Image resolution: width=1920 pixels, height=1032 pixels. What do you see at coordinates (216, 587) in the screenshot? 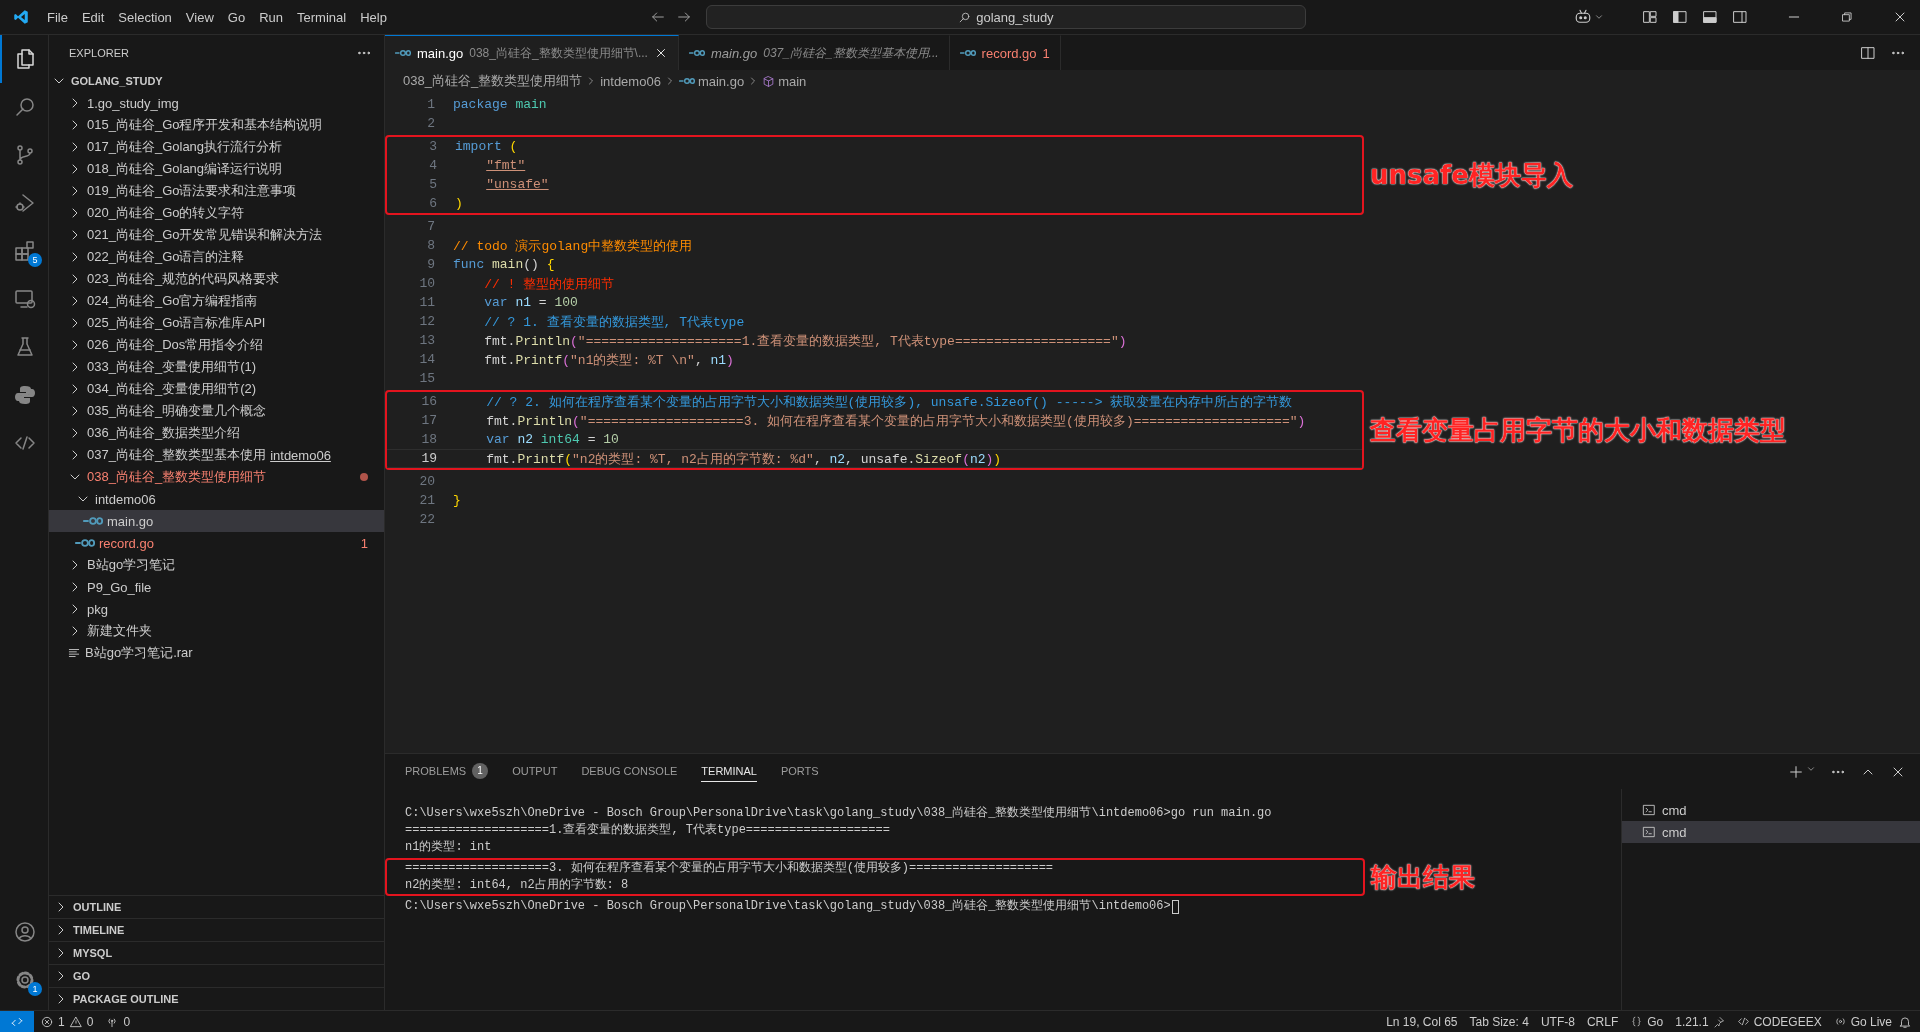
I see `tree-item: P9_Go_file` at bounding box center [216, 587].